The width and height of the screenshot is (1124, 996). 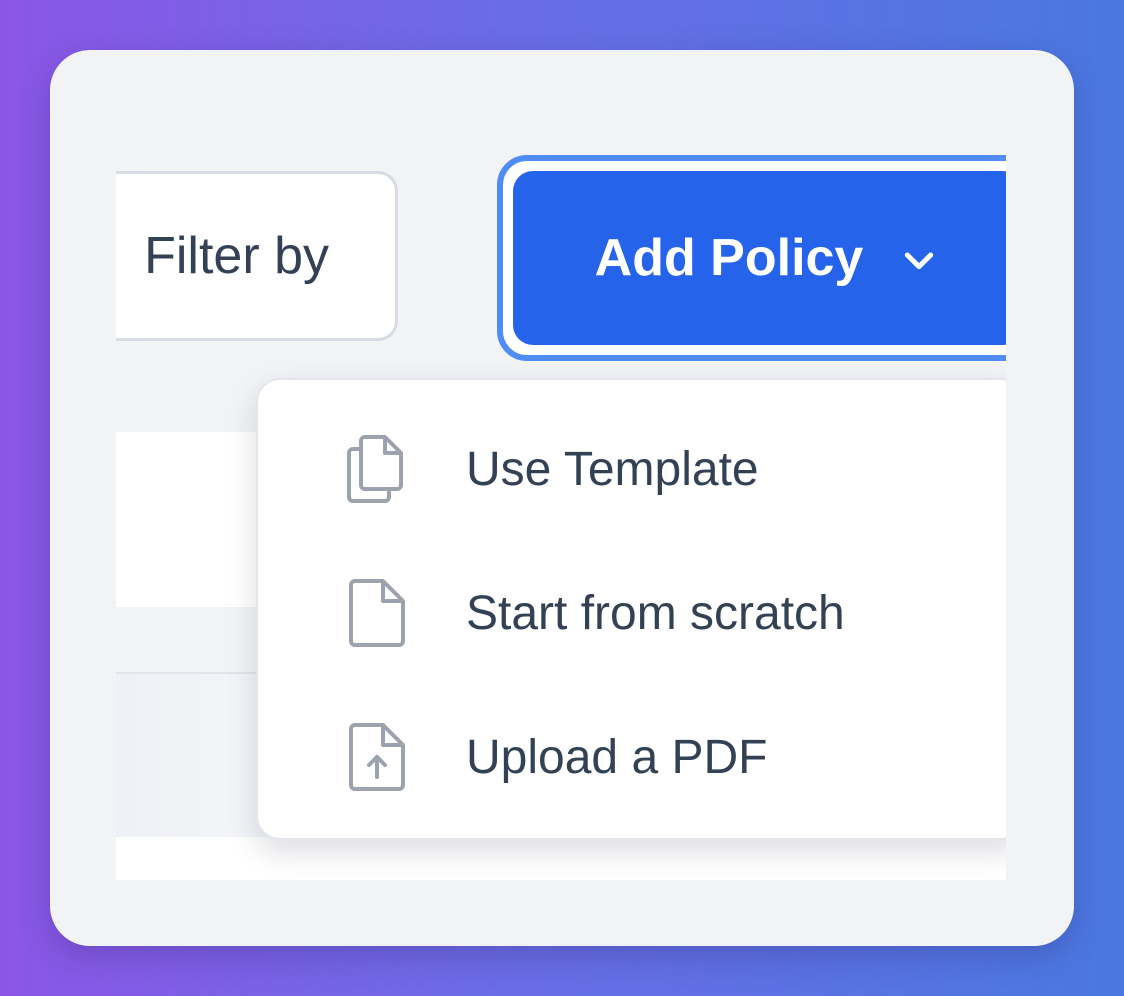 I want to click on menu-item-use-template: Use Template, so click(x=632, y=469).